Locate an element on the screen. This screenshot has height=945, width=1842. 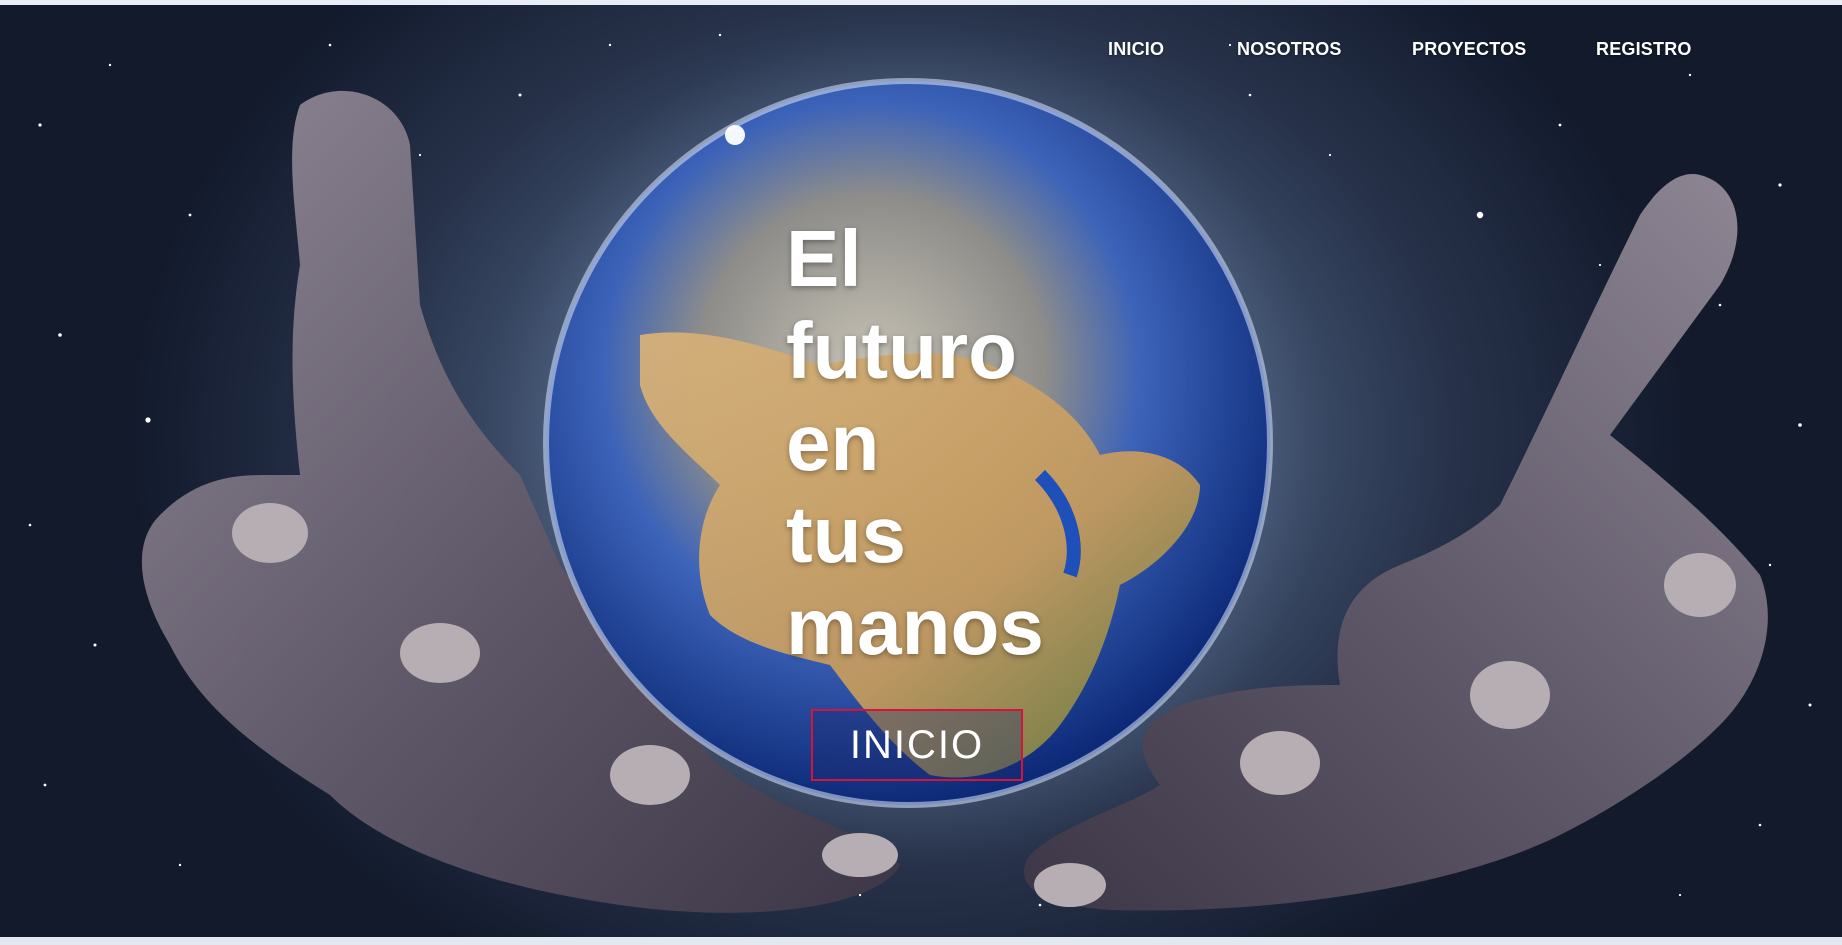
nav-link-proyectos: PROYECTOS is located at coordinates (1469, 49).